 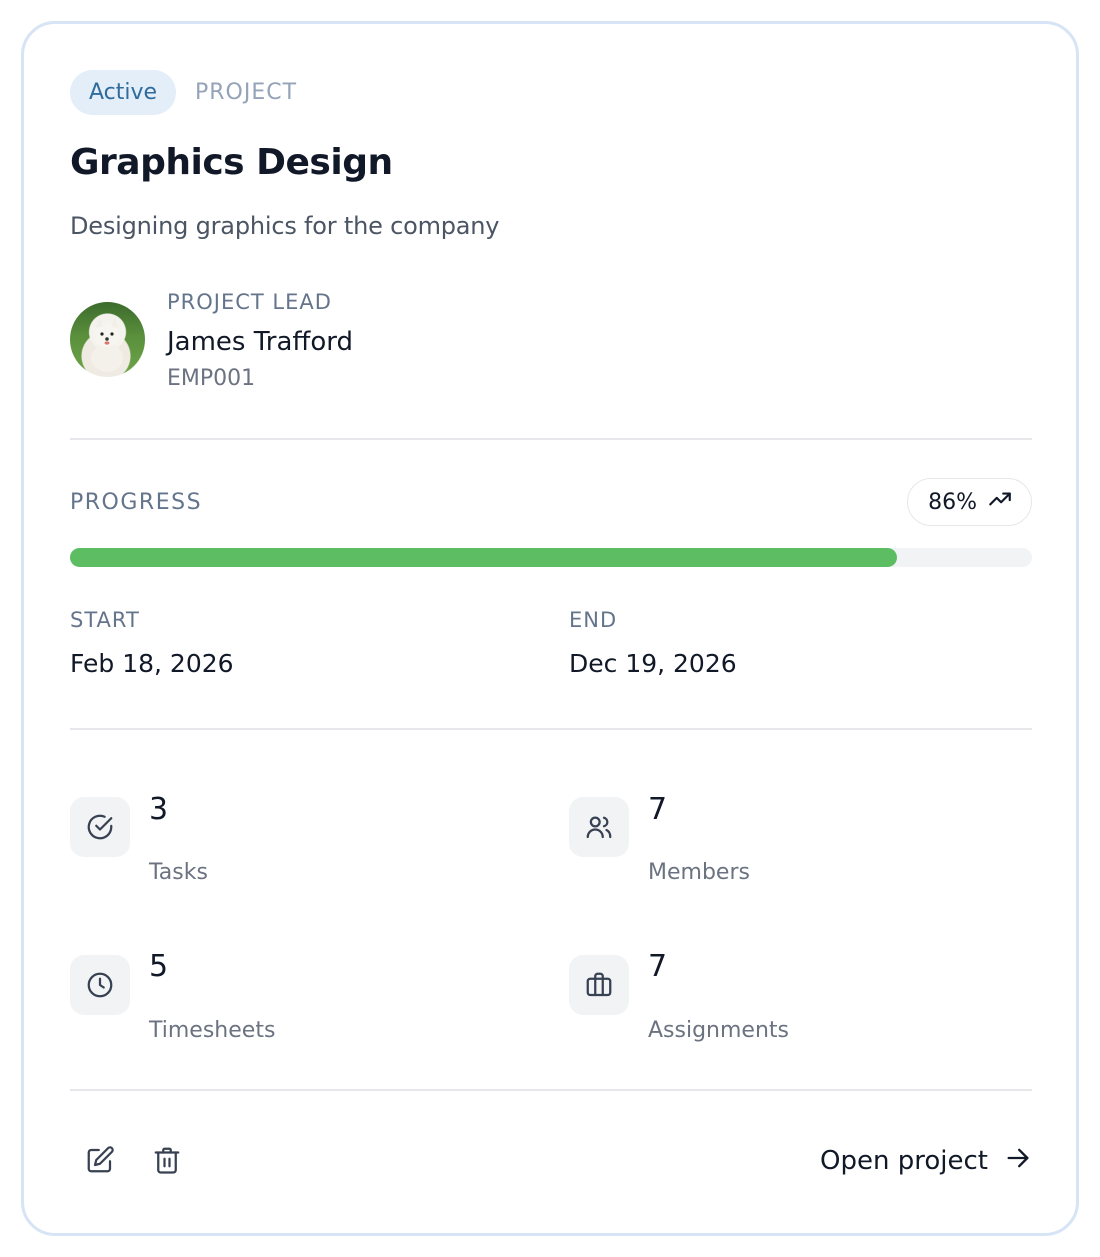 What do you see at coordinates (100, 827) in the screenshot?
I see `check-circle-icon` at bounding box center [100, 827].